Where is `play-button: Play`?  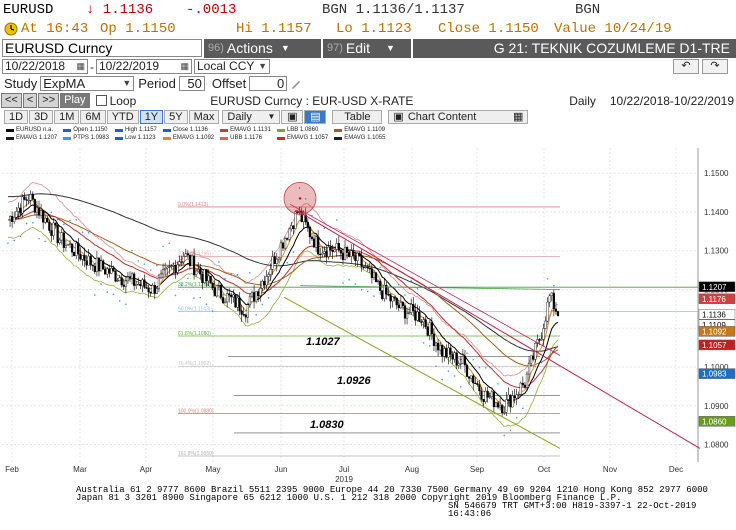 play-button: Play is located at coordinates (75, 100).